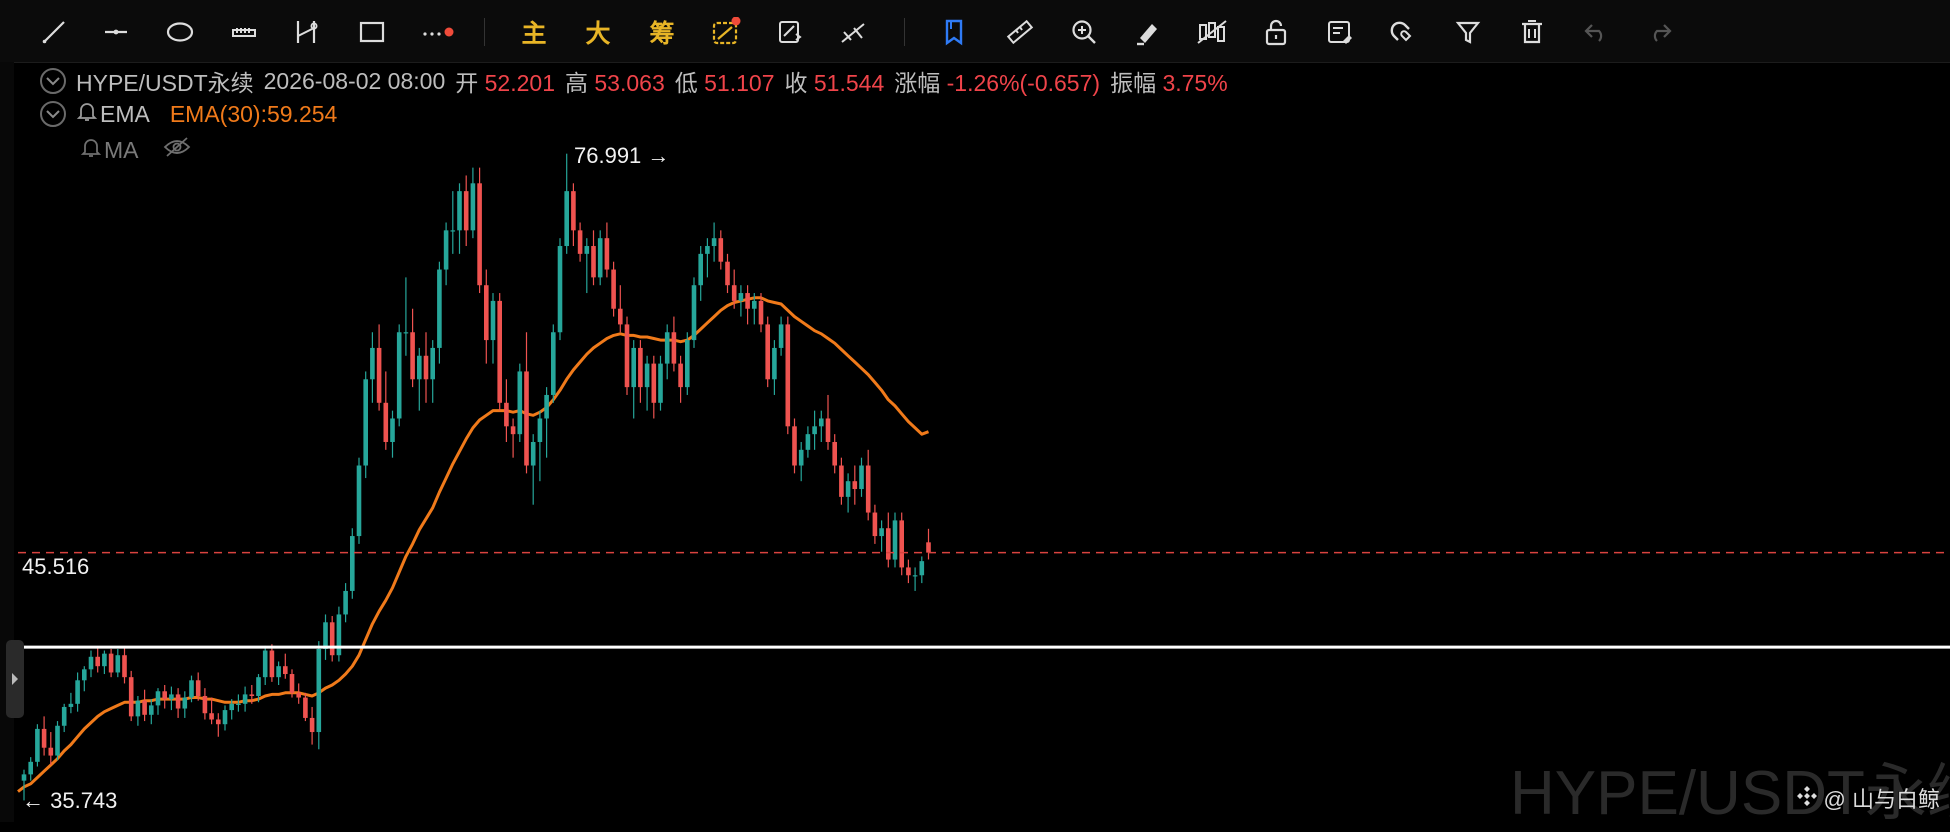 The image size is (1950, 832). Describe the element at coordinates (15, 679) in the screenshot. I see `side-panel-toggle` at that location.